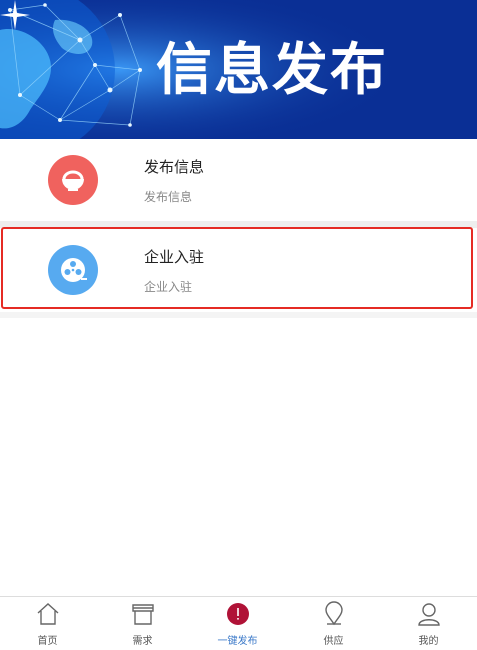 The height and width of the screenshot is (650, 477). What do you see at coordinates (143, 614) in the screenshot?
I see `store-icon` at bounding box center [143, 614].